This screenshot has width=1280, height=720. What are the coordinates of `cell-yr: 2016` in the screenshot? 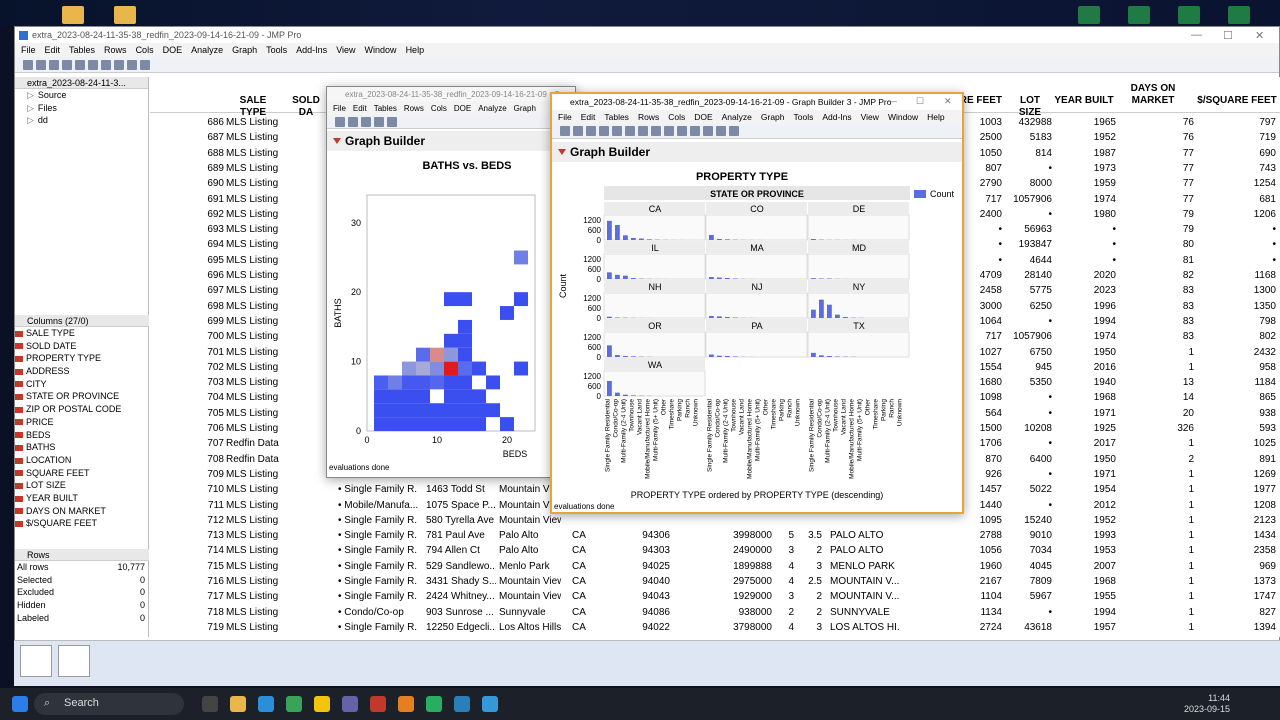 It's located at (1086, 367).